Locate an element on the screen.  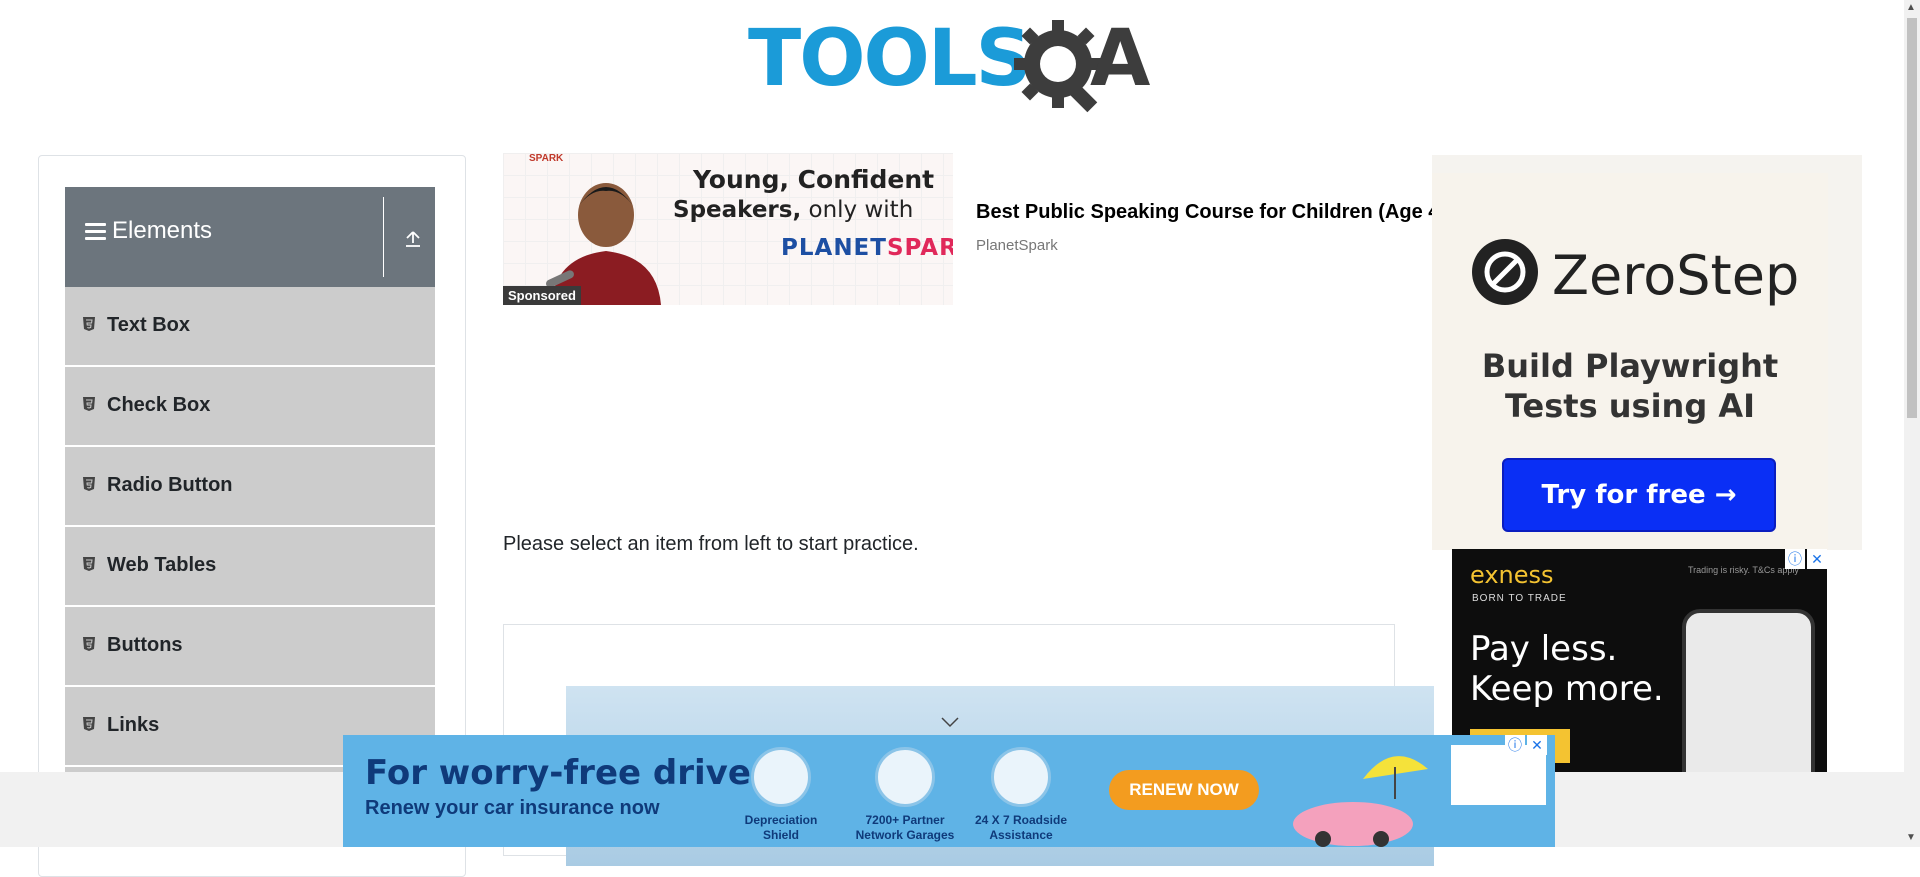
tagline-line-2: Tests using AI is located at coordinates (1630, 406).